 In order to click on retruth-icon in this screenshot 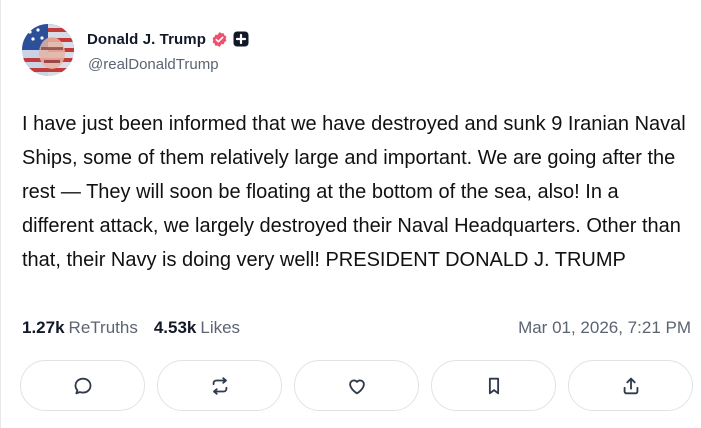, I will do `click(219, 385)`.